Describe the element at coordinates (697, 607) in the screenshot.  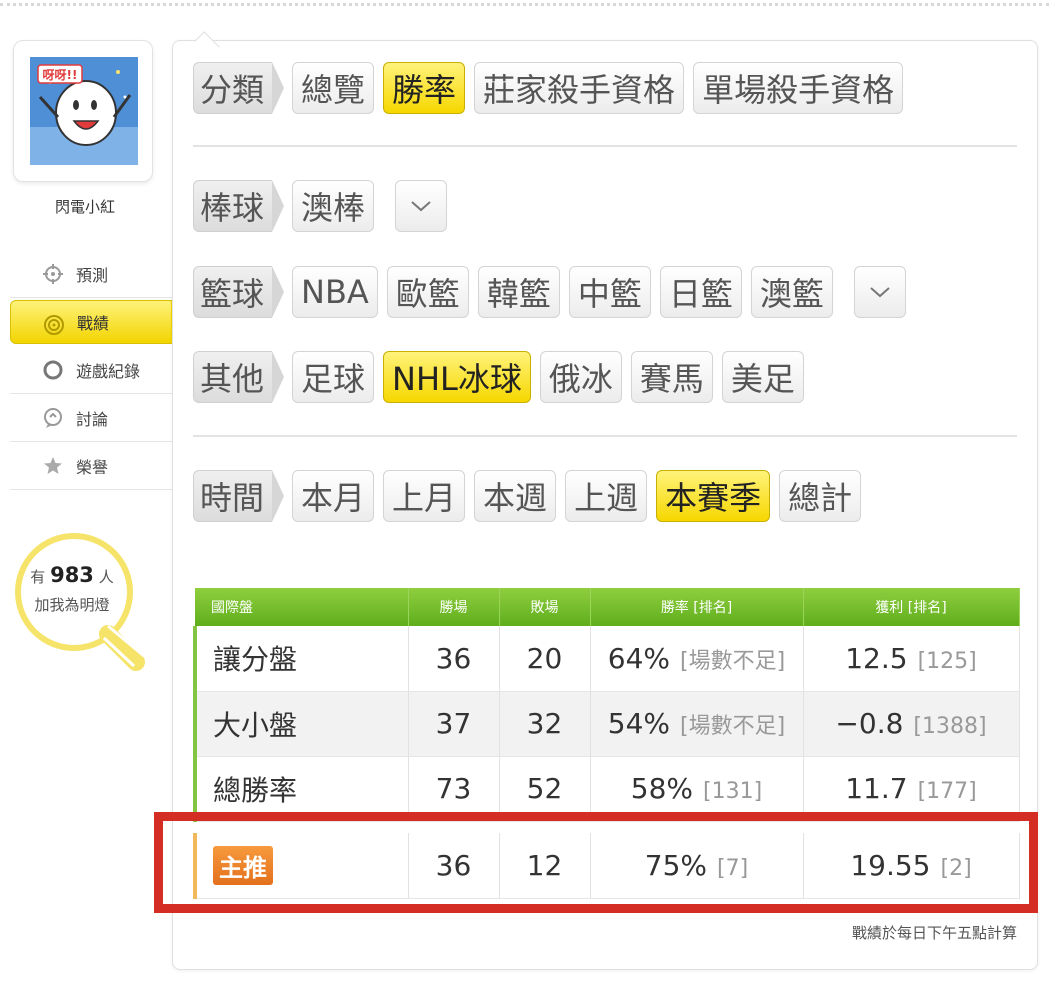
I see `col-header-win-rate: 勝率 [排名]` at that location.